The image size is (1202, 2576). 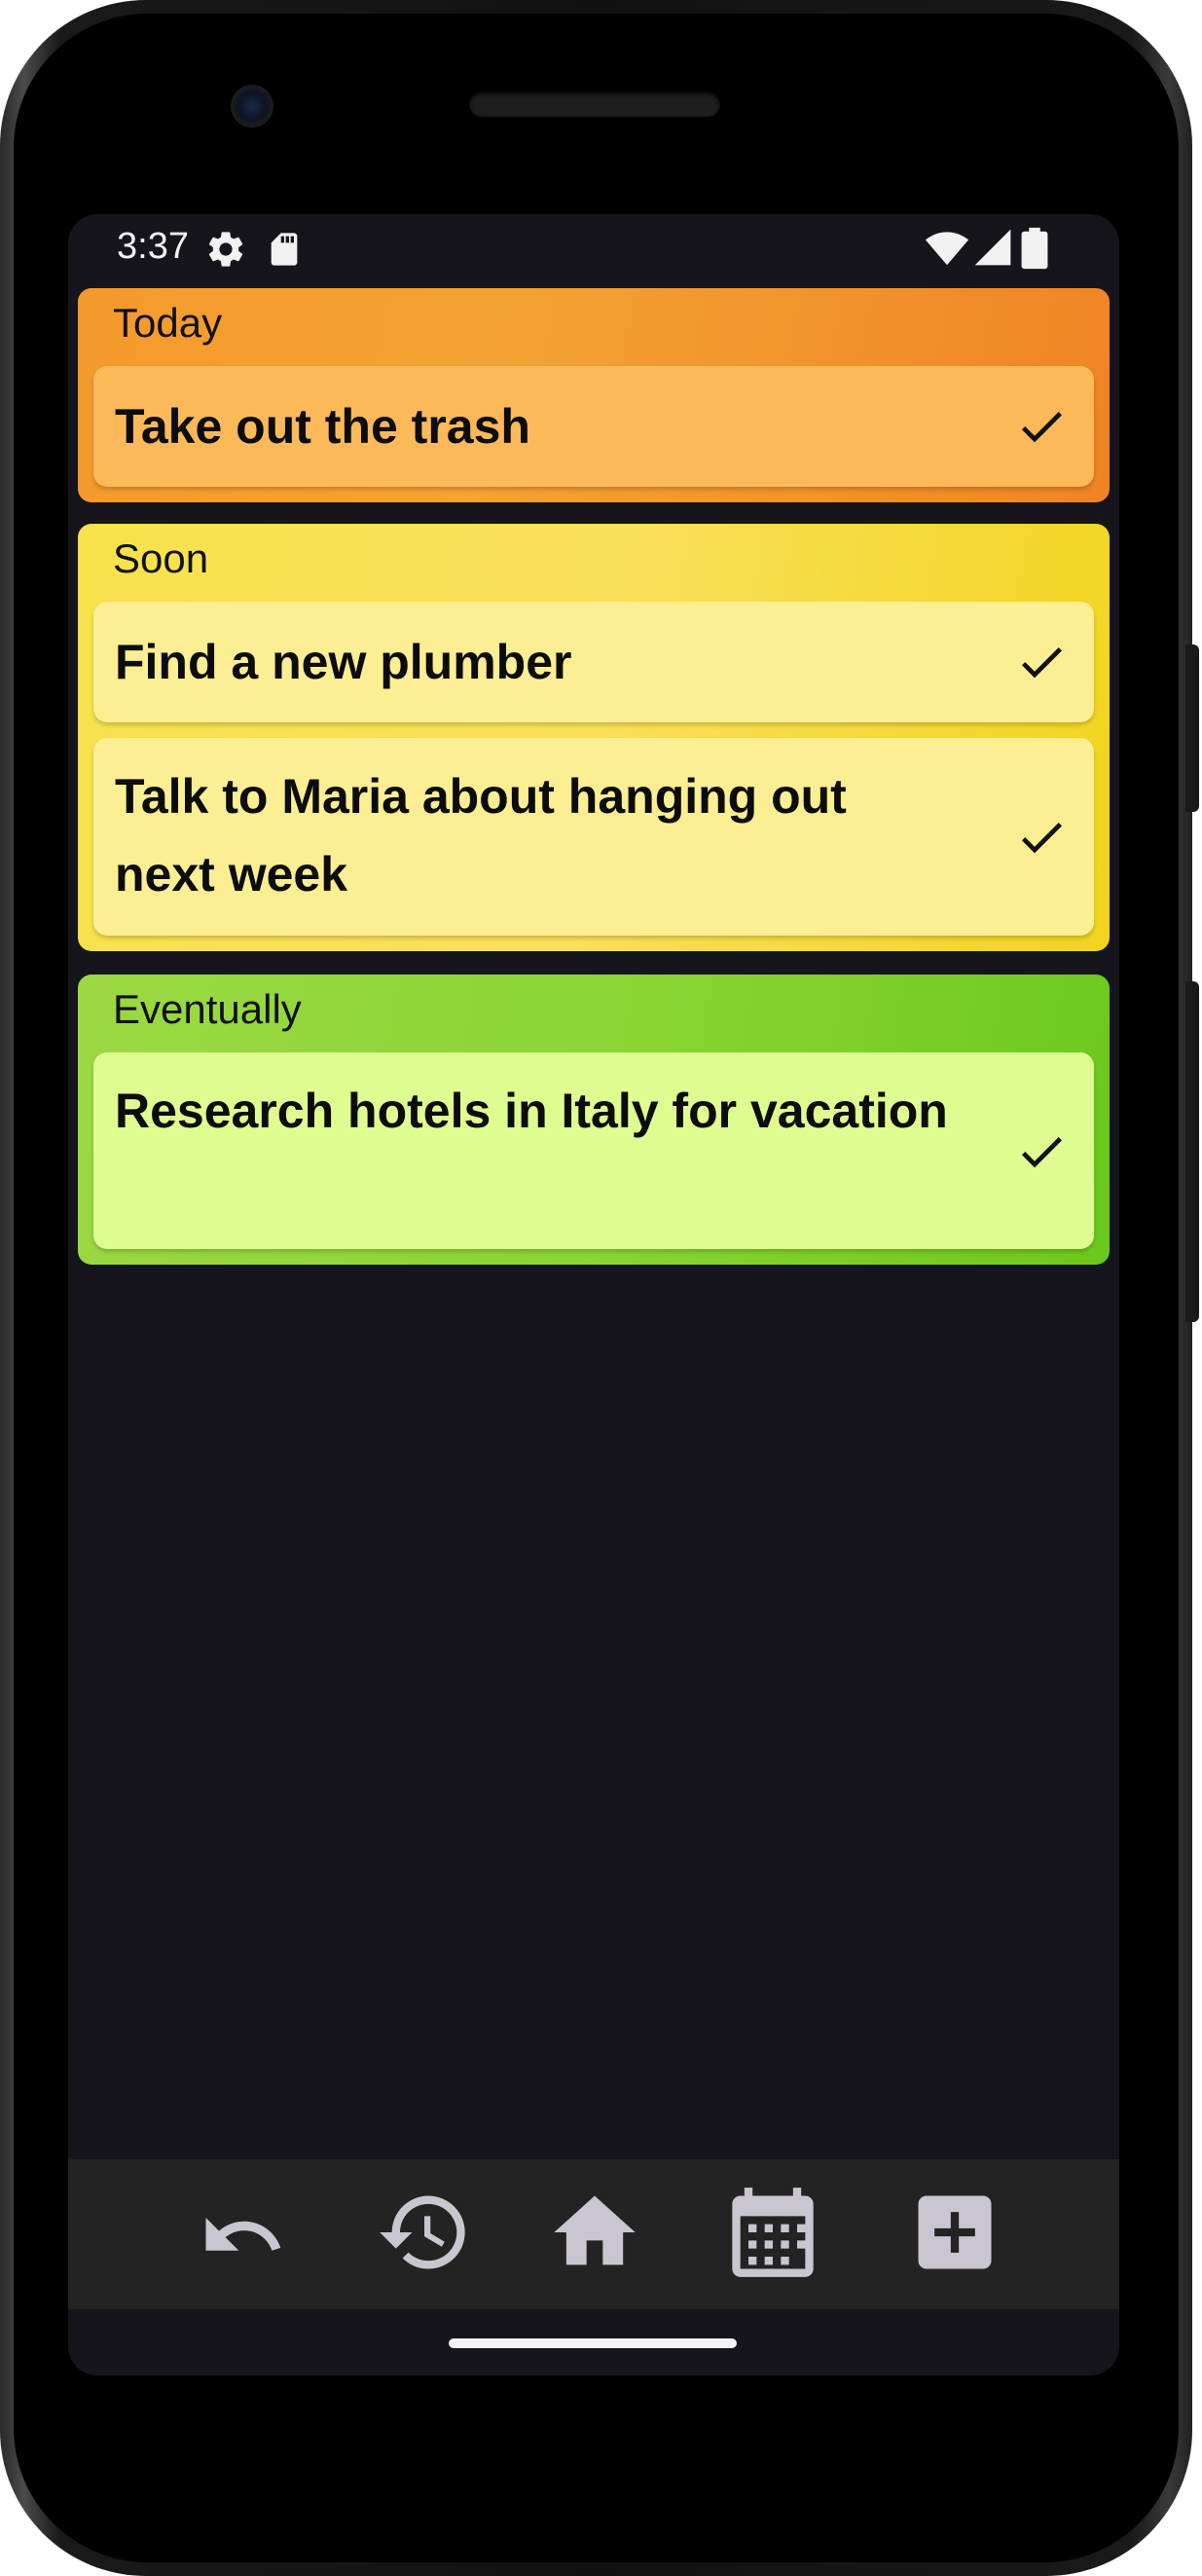 What do you see at coordinates (593, 1150) in the screenshot?
I see `task-item: Research hotels in Italy for vacation` at bounding box center [593, 1150].